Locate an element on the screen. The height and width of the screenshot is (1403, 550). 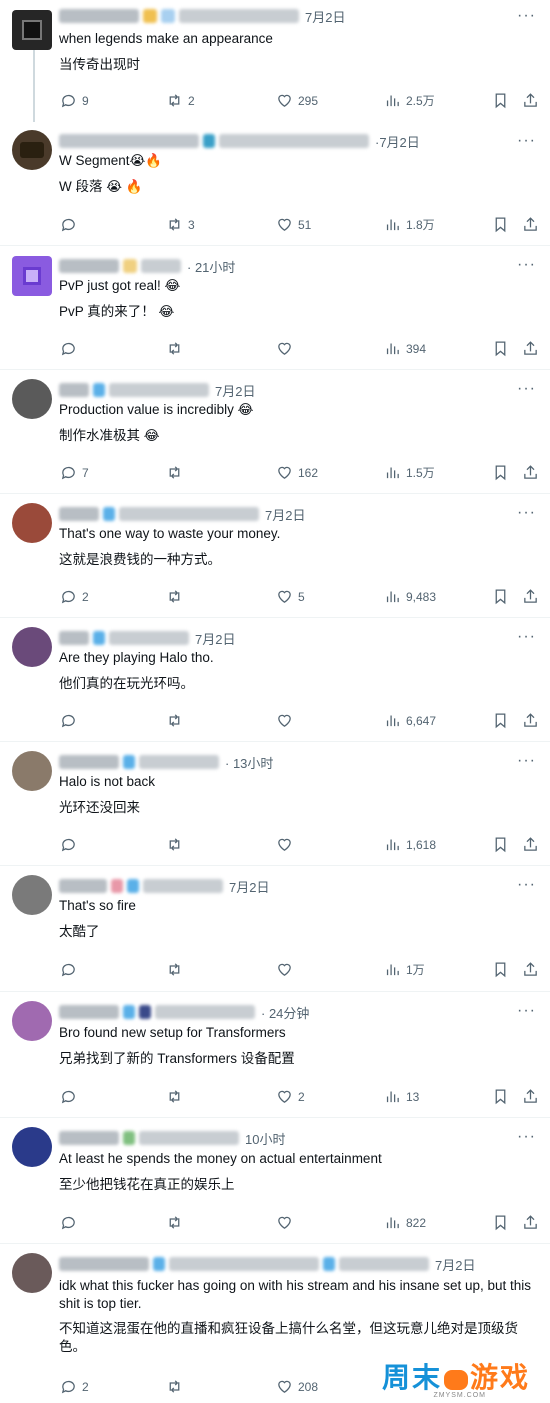
reply-button: 9 is located at coordinates (74, 100).